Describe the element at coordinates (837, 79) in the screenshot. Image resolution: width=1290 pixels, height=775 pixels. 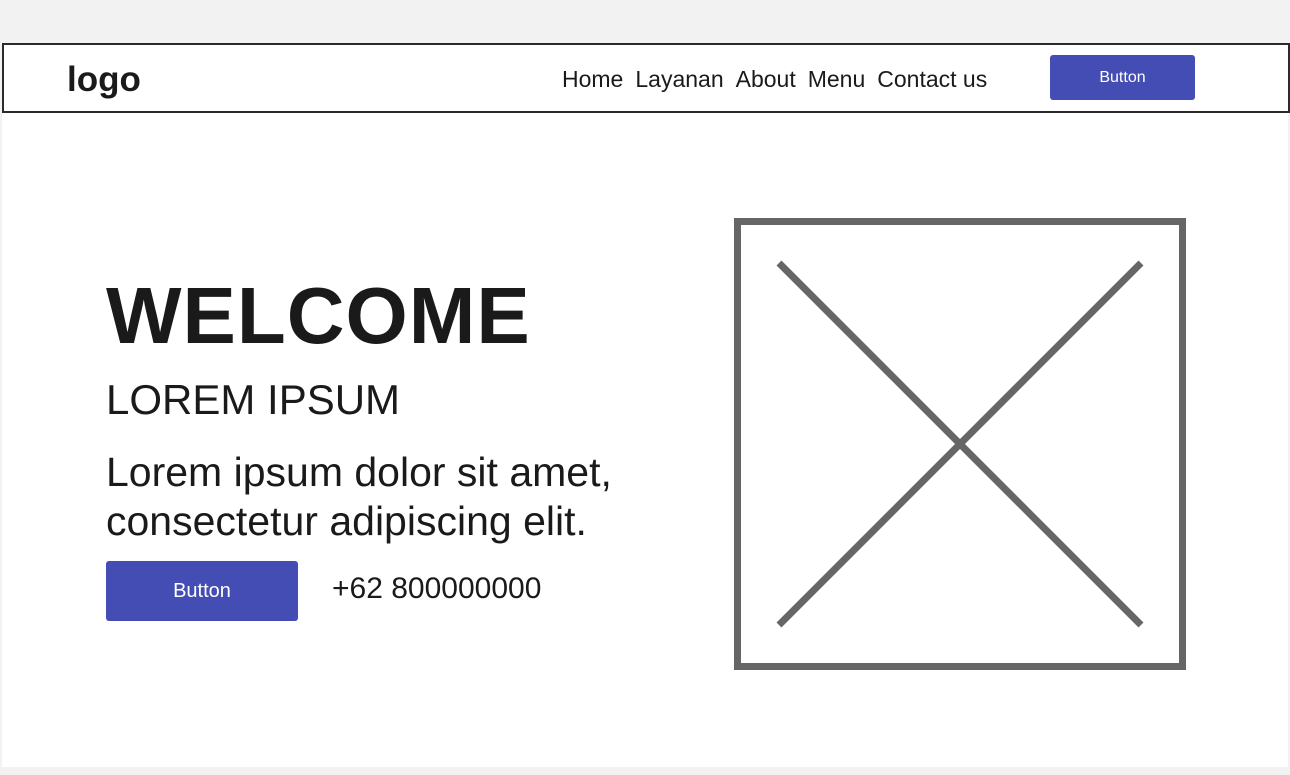
I see `nav-link-menu: Menu` at that location.